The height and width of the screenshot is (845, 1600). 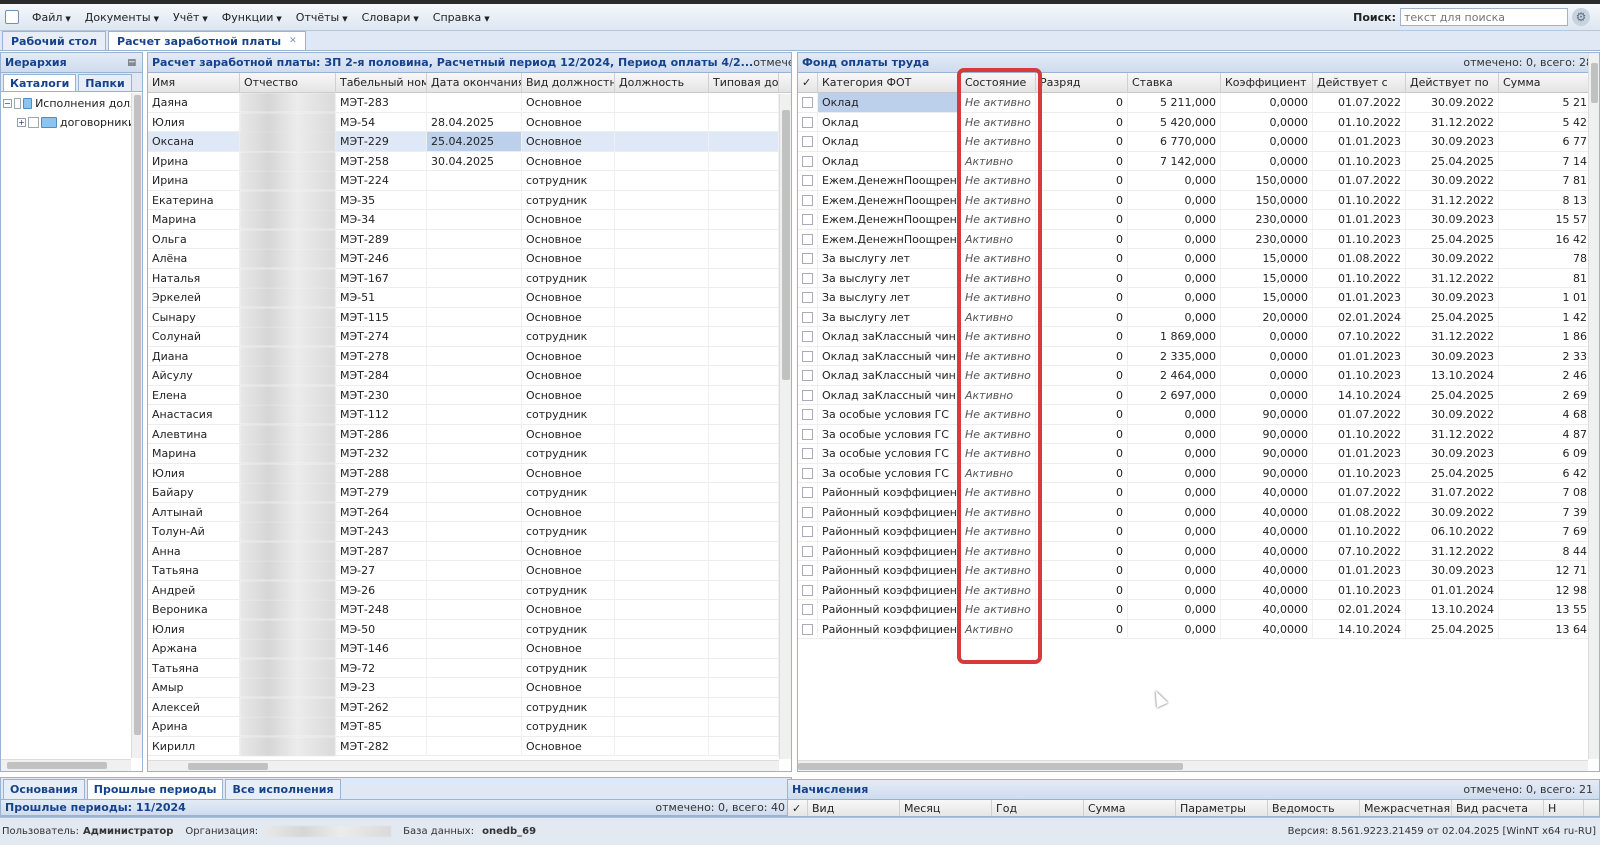 I want to click on tab-folders: Папки, so click(x=105, y=82).